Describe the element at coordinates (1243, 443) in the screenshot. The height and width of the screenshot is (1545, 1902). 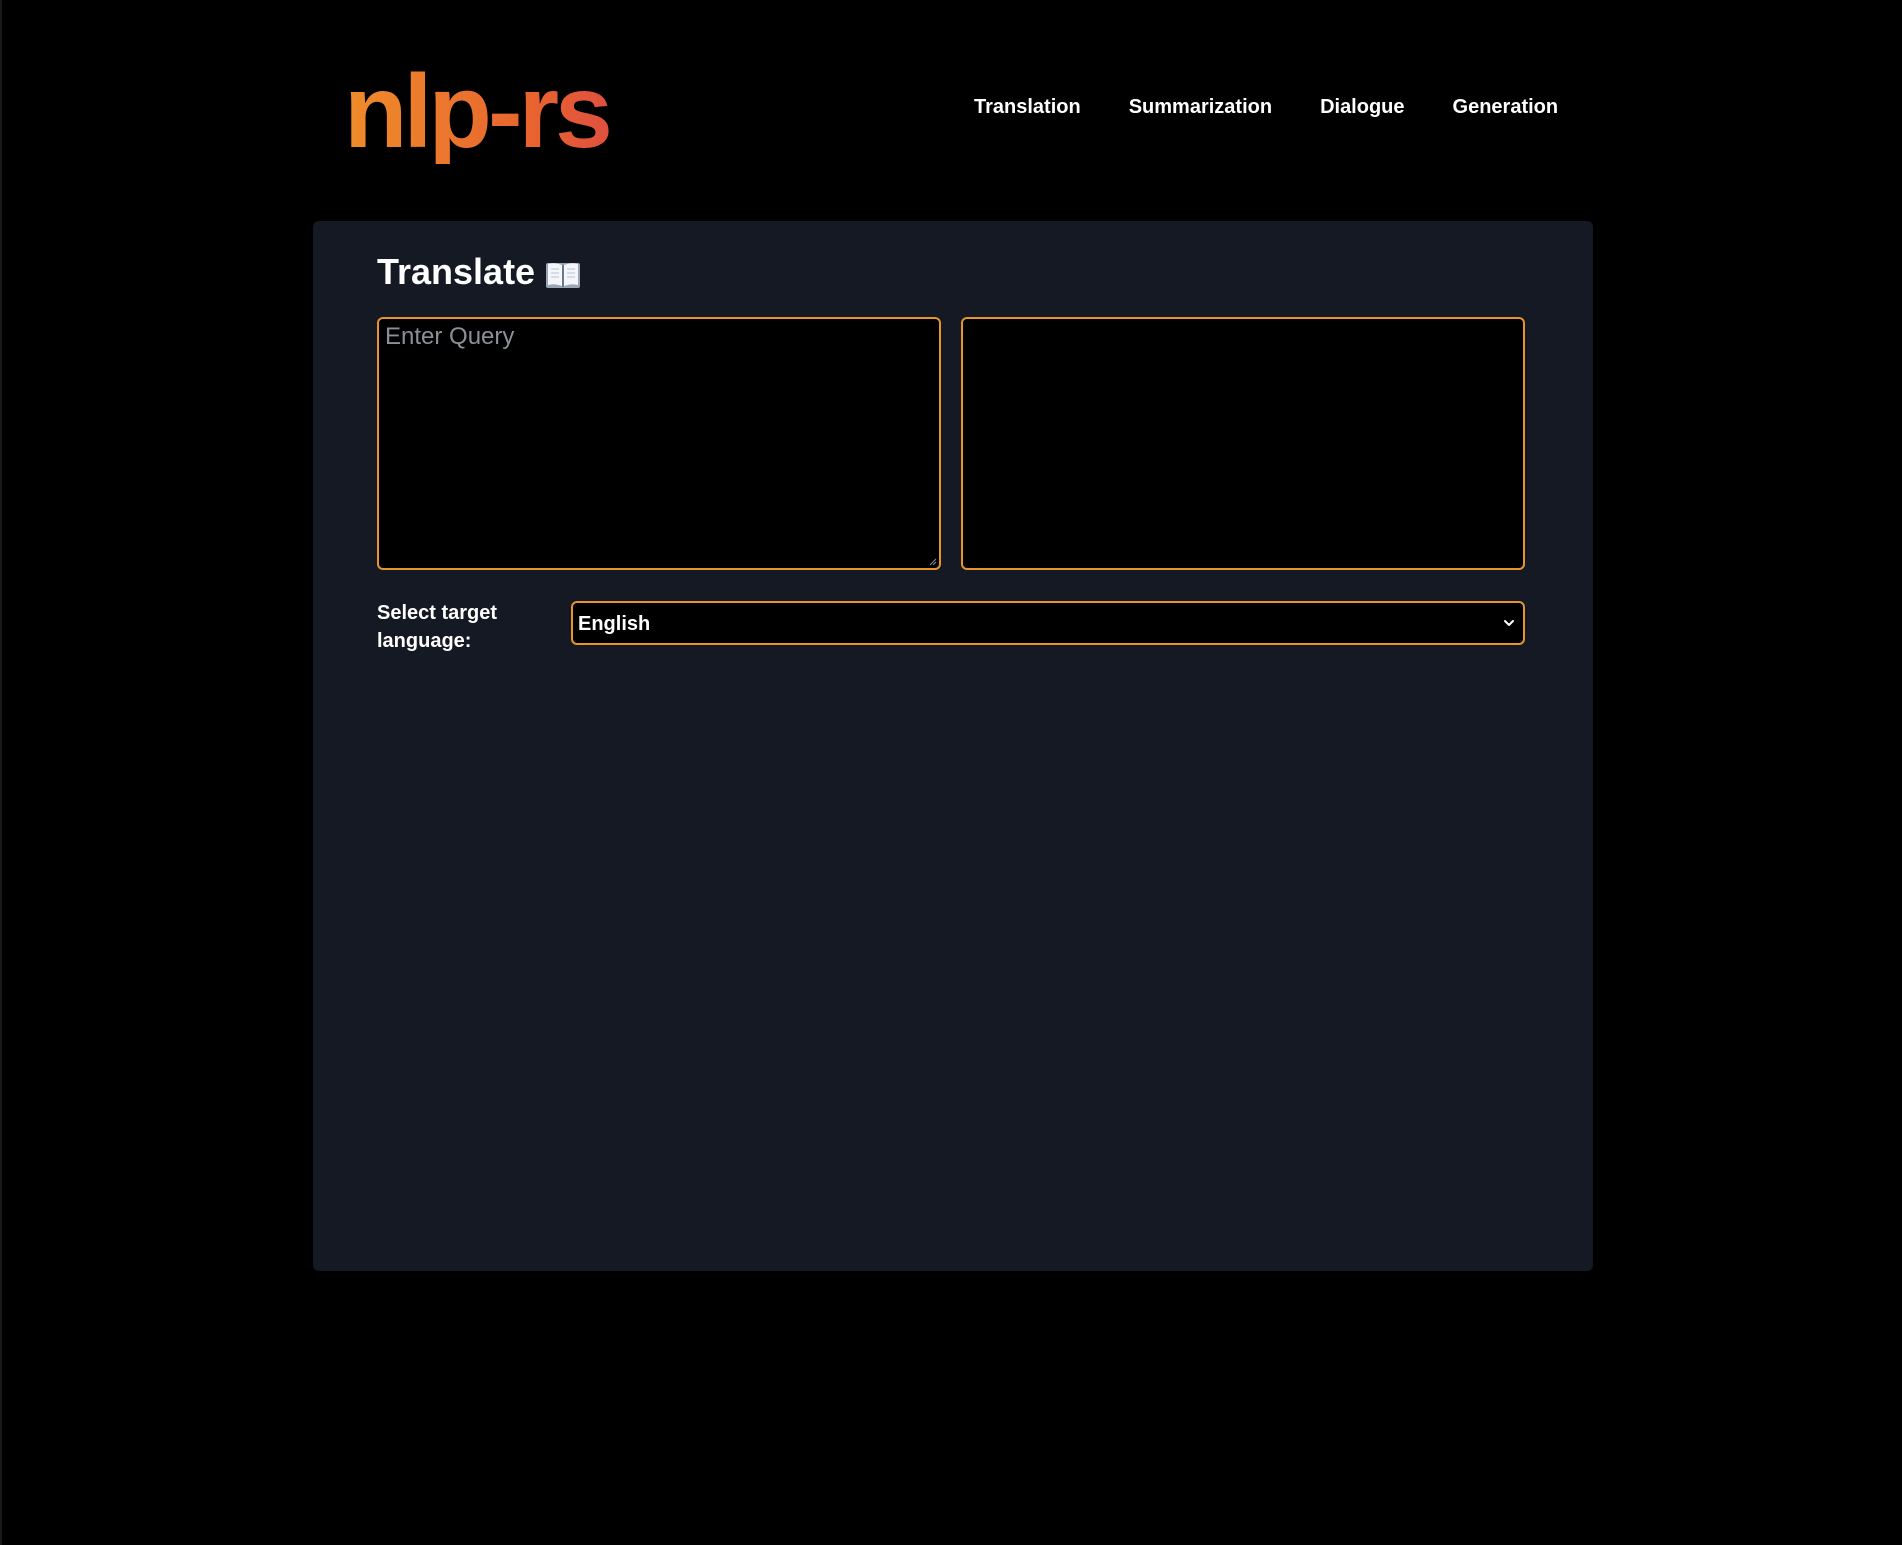
I see `translation-output` at that location.